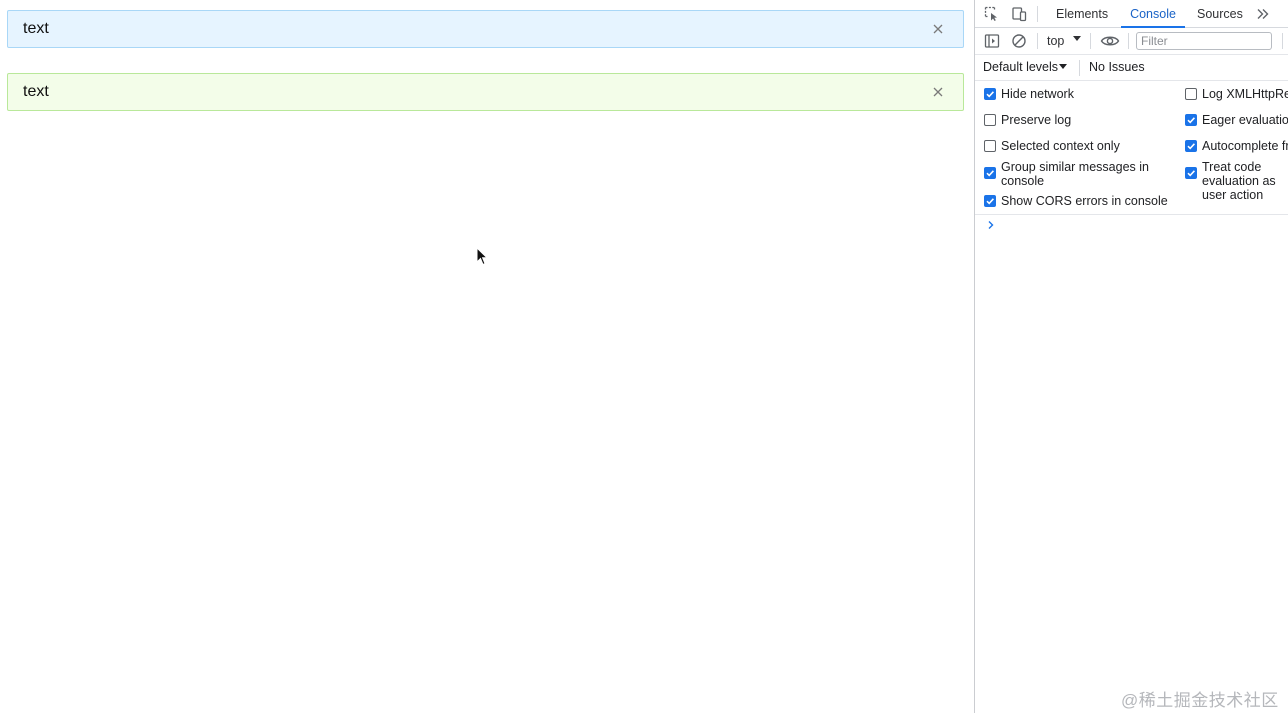 The height and width of the screenshot is (713, 1288). What do you see at coordinates (1245, 94) in the screenshot?
I see `setting-label: Log XMLHttpRequests` at bounding box center [1245, 94].